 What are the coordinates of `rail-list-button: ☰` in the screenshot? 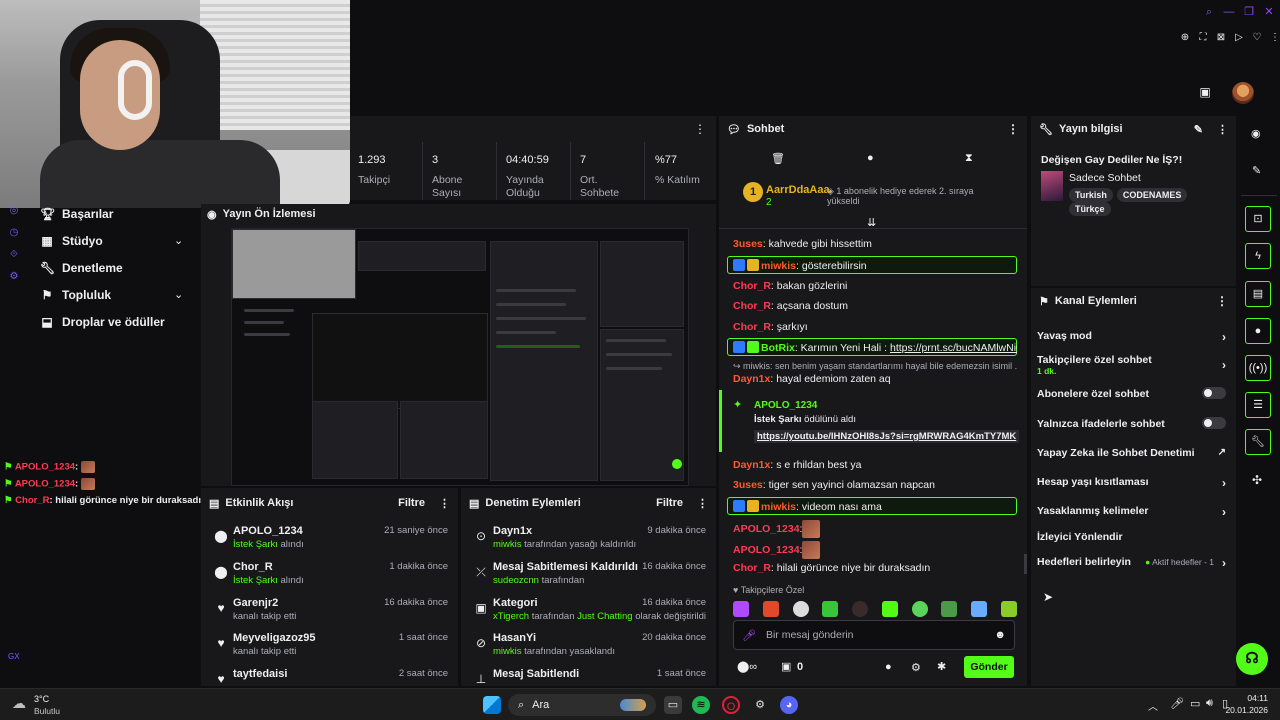 It's located at (1258, 405).